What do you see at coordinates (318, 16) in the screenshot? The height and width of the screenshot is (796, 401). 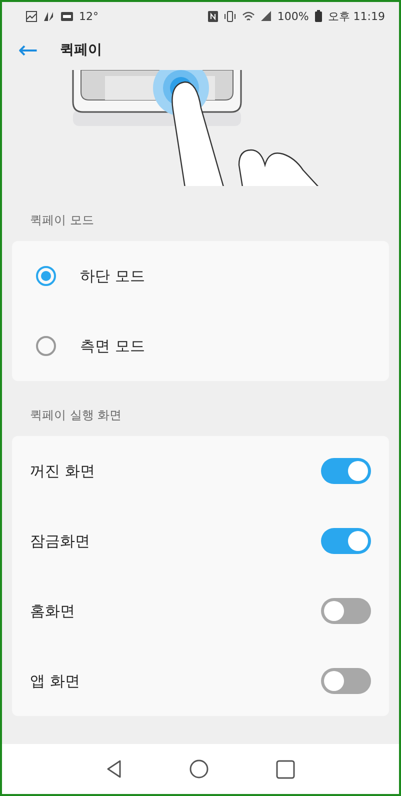 I see `battery-icon` at bounding box center [318, 16].